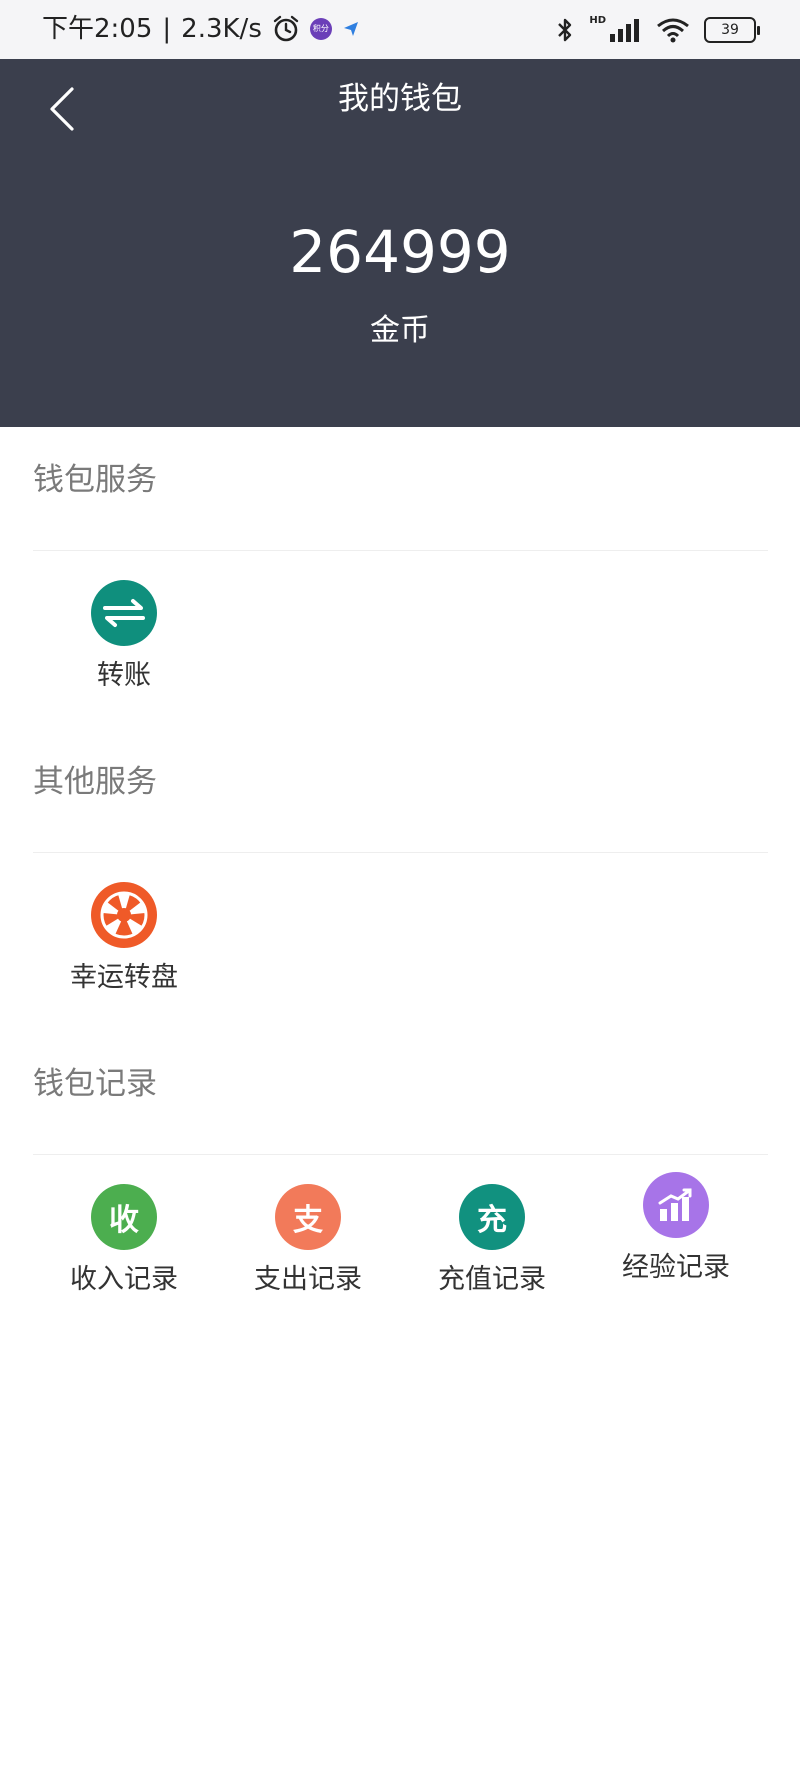  What do you see at coordinates (95, 480) in the screenshot?
I see `section-title: 钱包服务` at bounding box center [95, 480].